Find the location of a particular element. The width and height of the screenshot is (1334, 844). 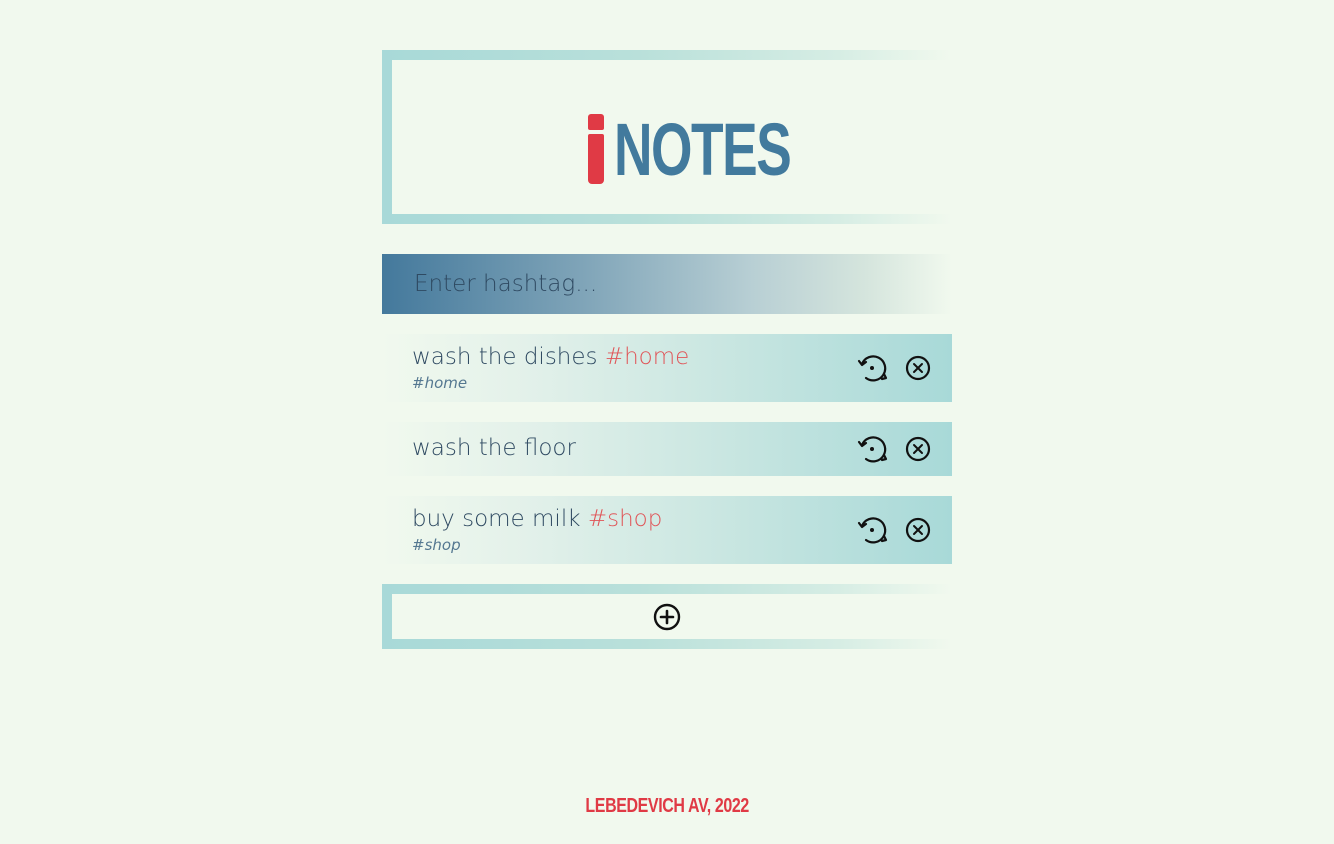

note-item: buy some milk #shop #shop is located at coordinates (667, 530).